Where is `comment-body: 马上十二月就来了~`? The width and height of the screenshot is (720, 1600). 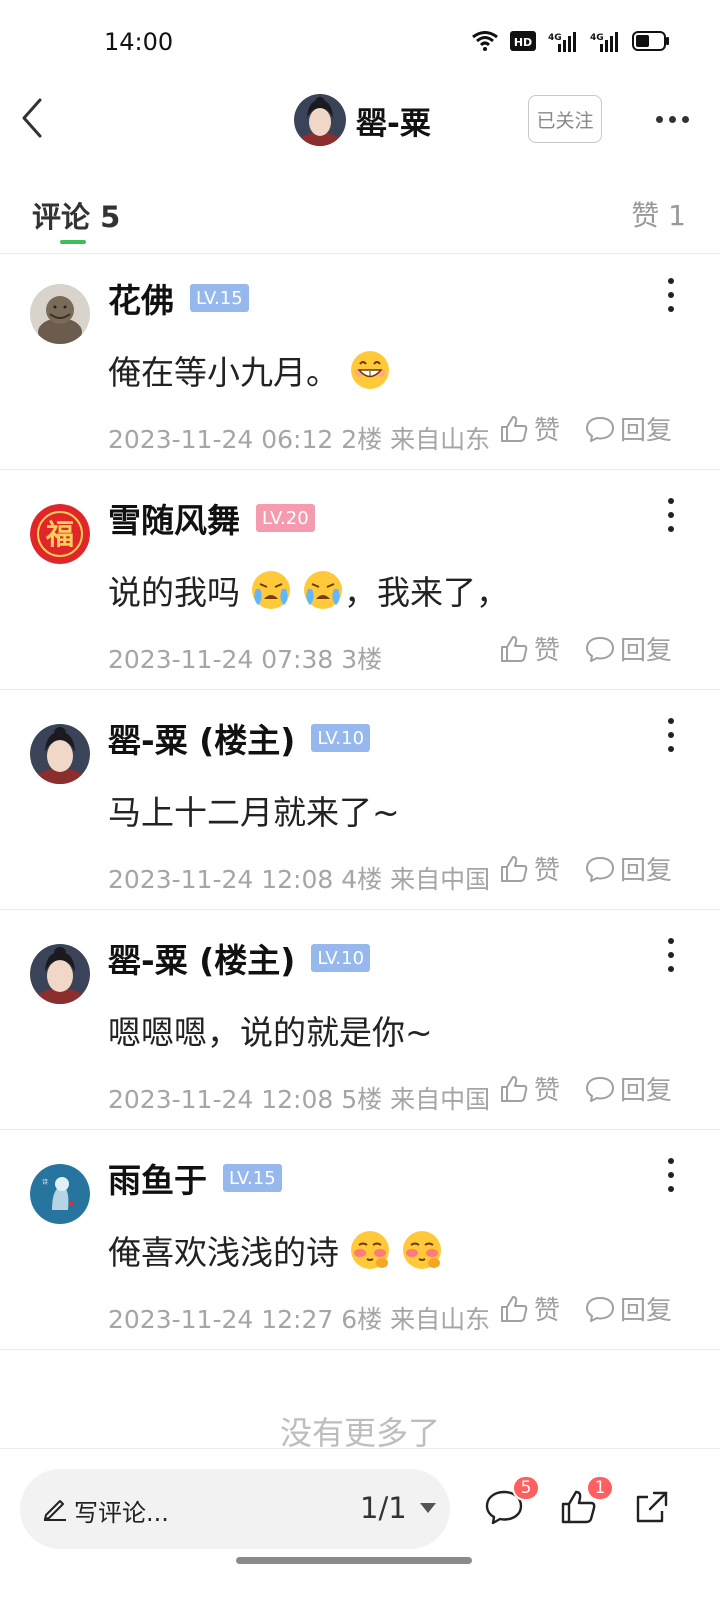
comment-body: 马上十二月就来了~ is located at coordinates (254, 812).